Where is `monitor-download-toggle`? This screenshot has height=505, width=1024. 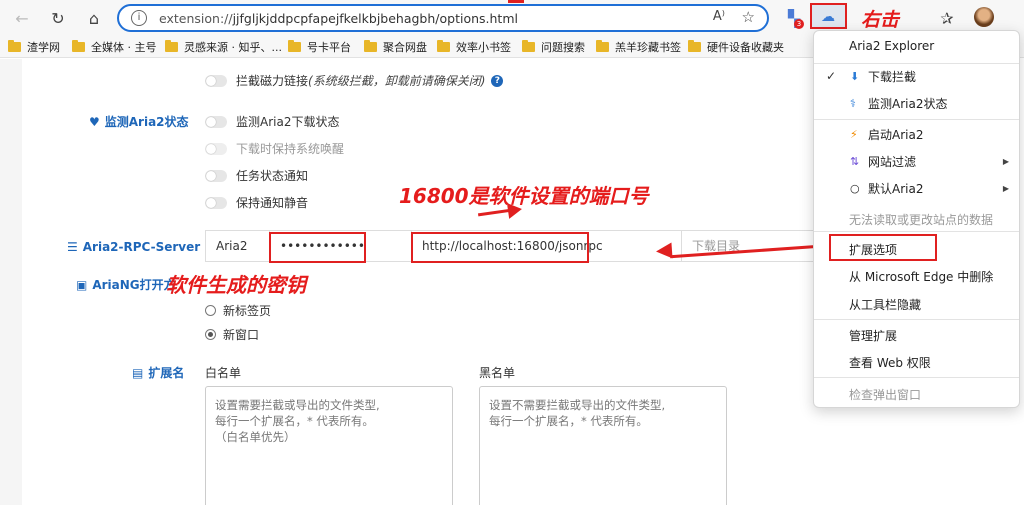
monitor-download-toggle is located at coordinates (216, 121).